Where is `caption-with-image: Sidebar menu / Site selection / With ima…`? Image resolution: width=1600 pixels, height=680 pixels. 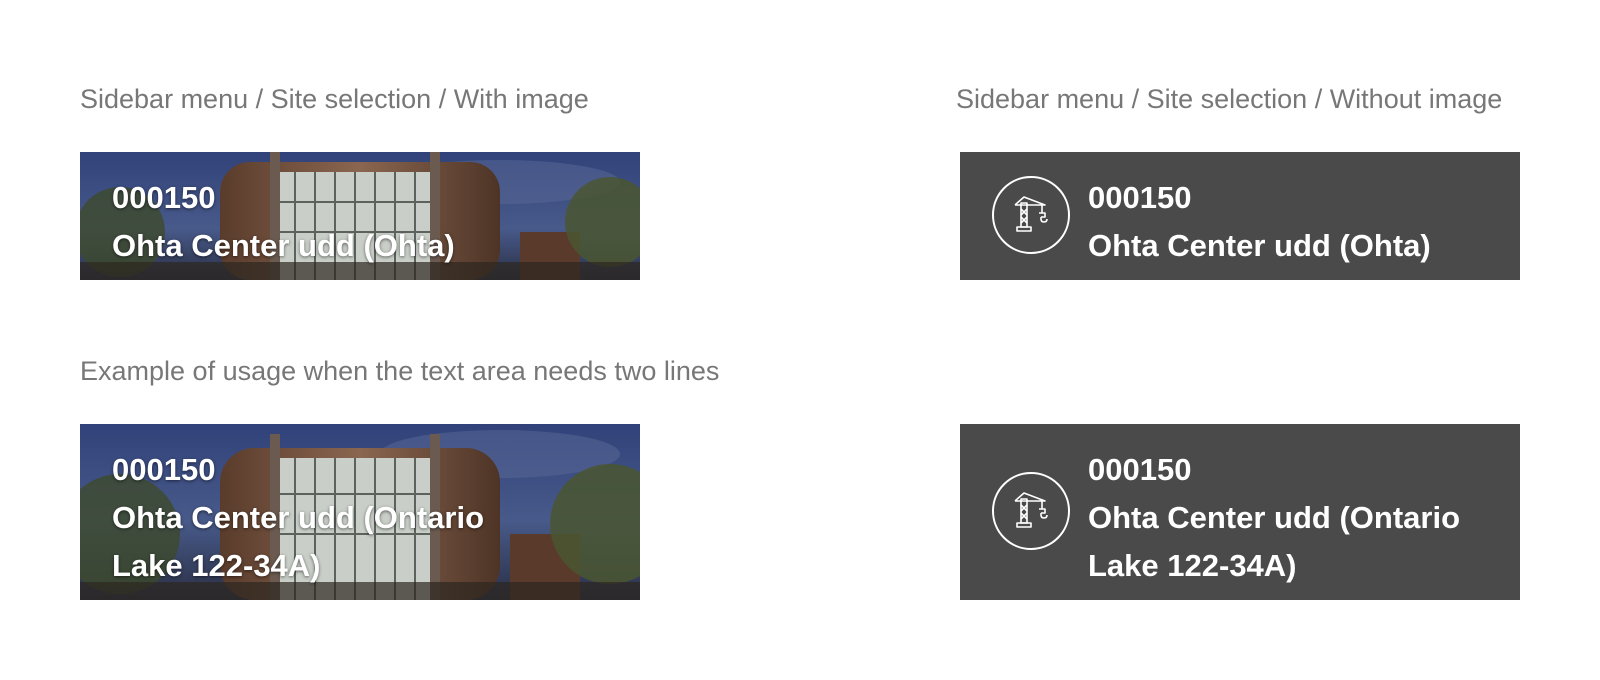 caption-with-image: Sidebar menu / Site selection / With ima… is located at coordinates (334, 99).